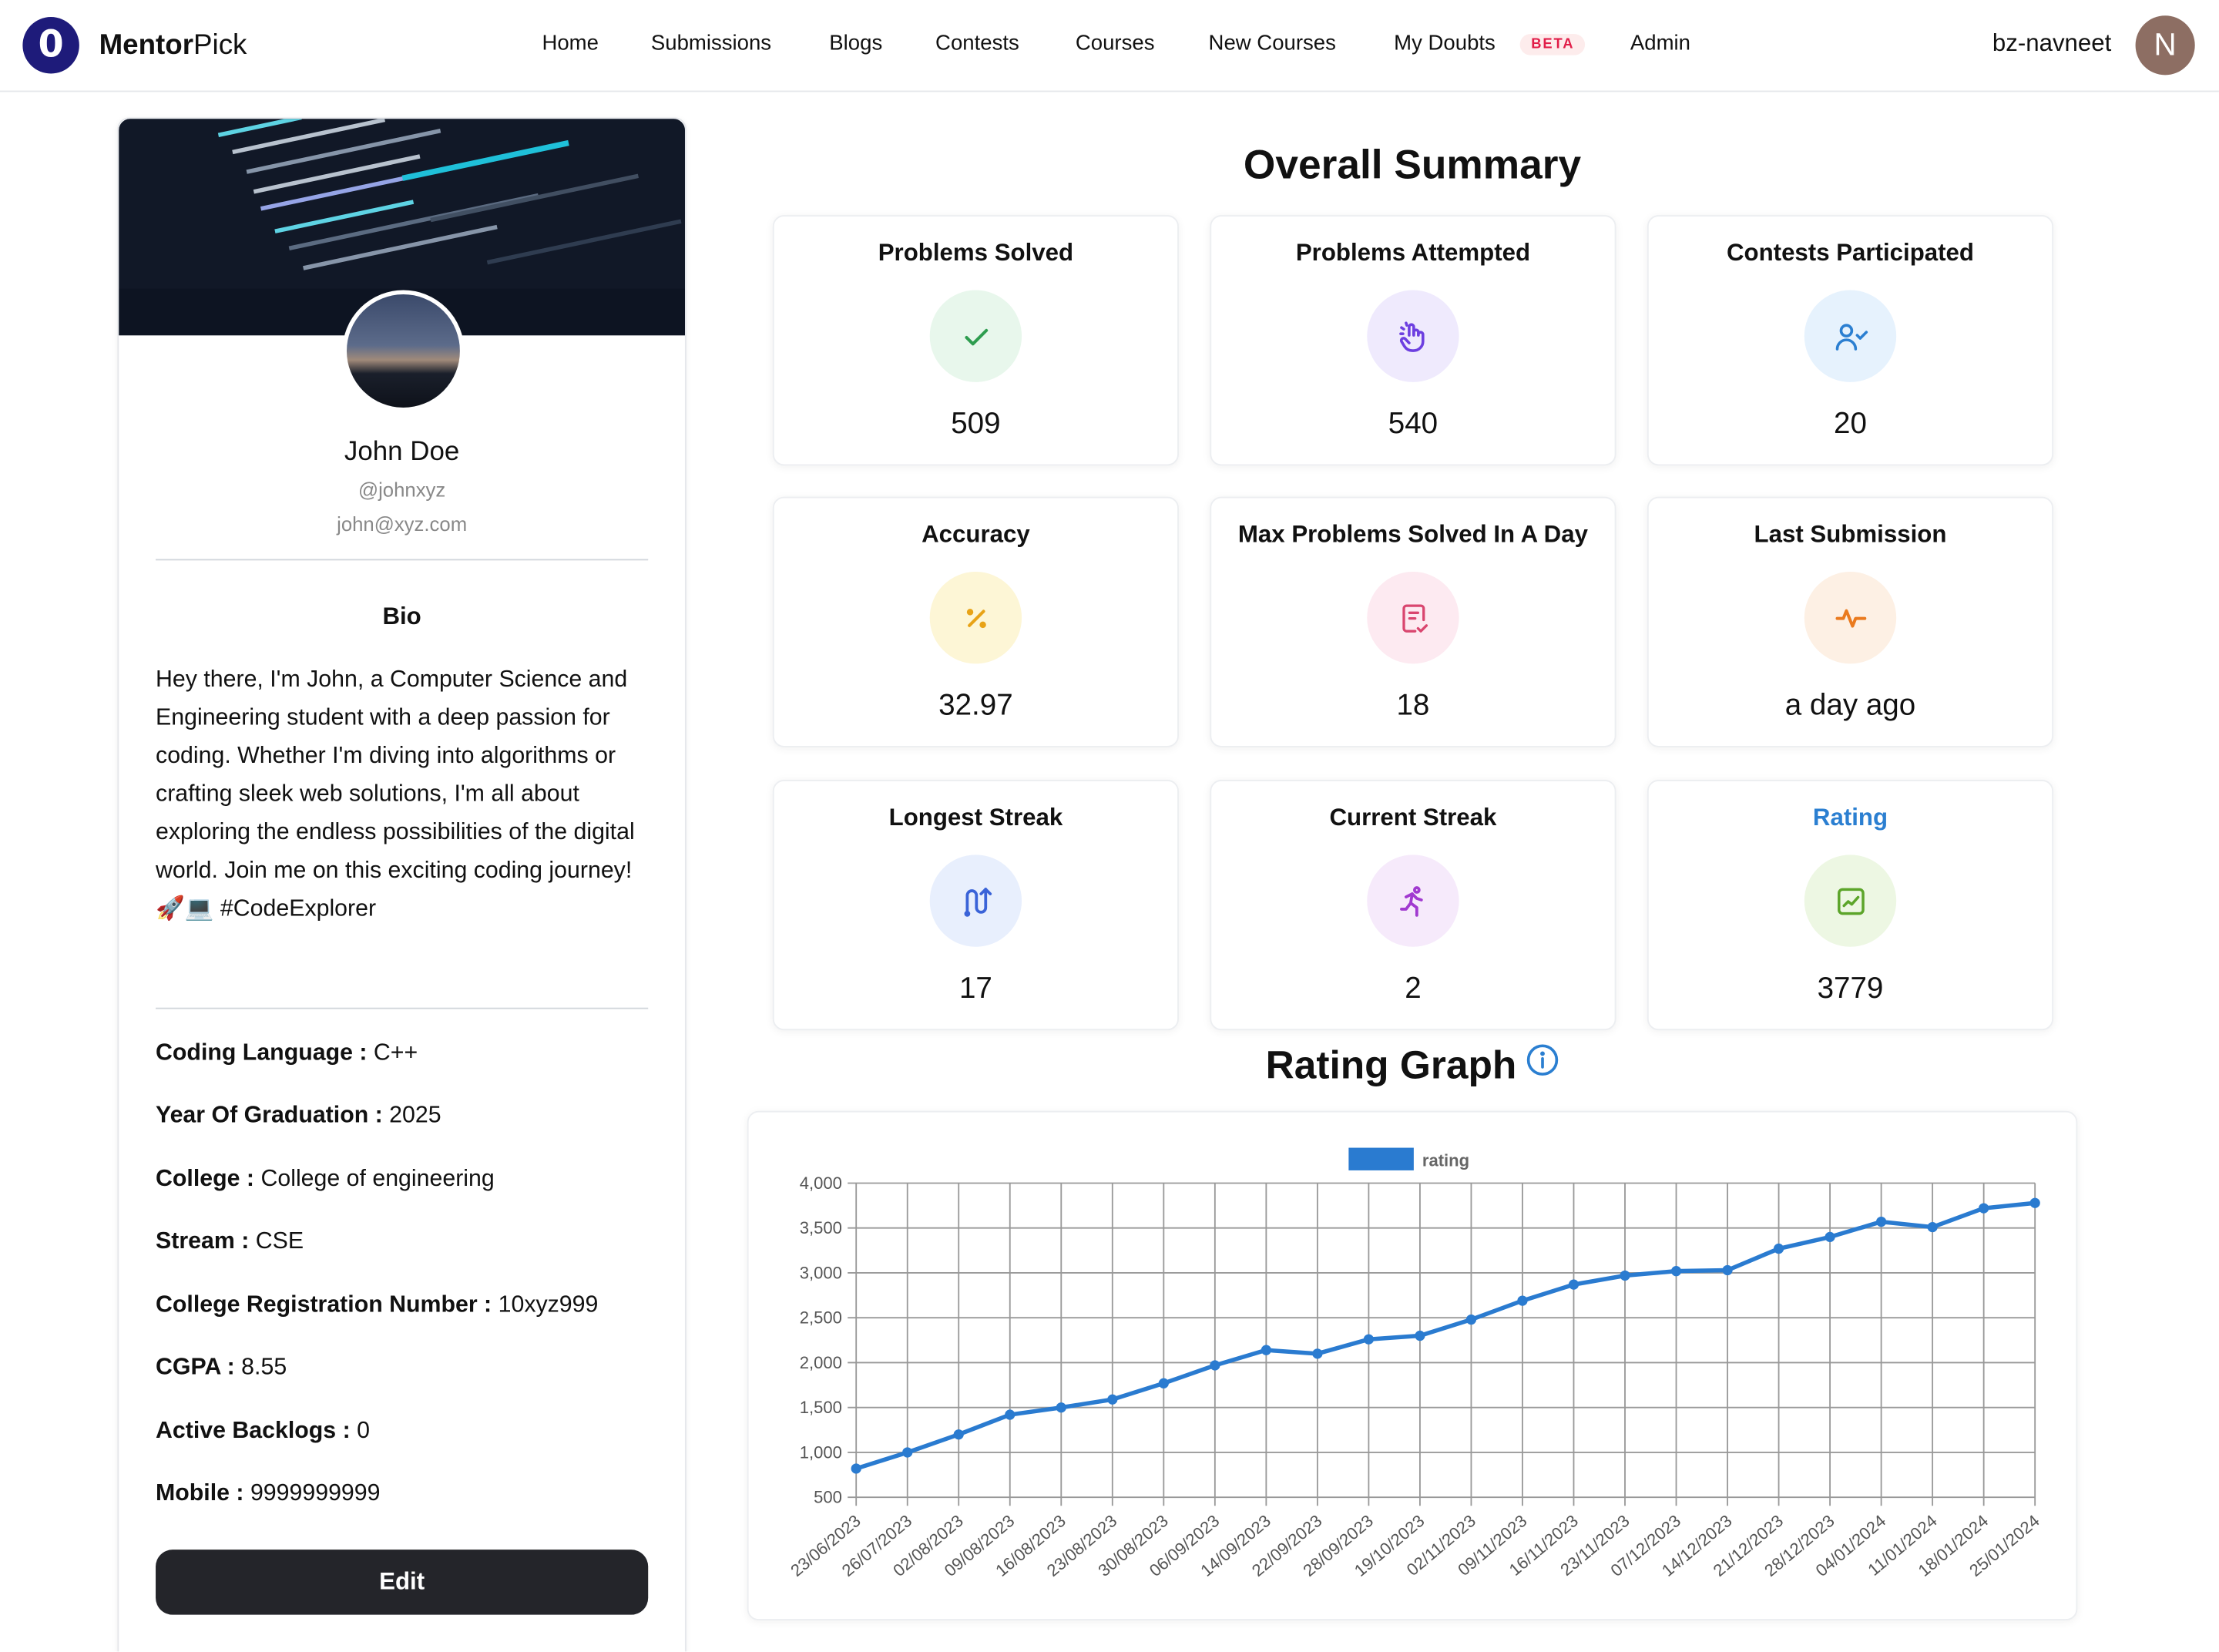 The width and height of the screenshot is (2219, 1652). I want to click on chart-square-icon, so click(1850, 901).